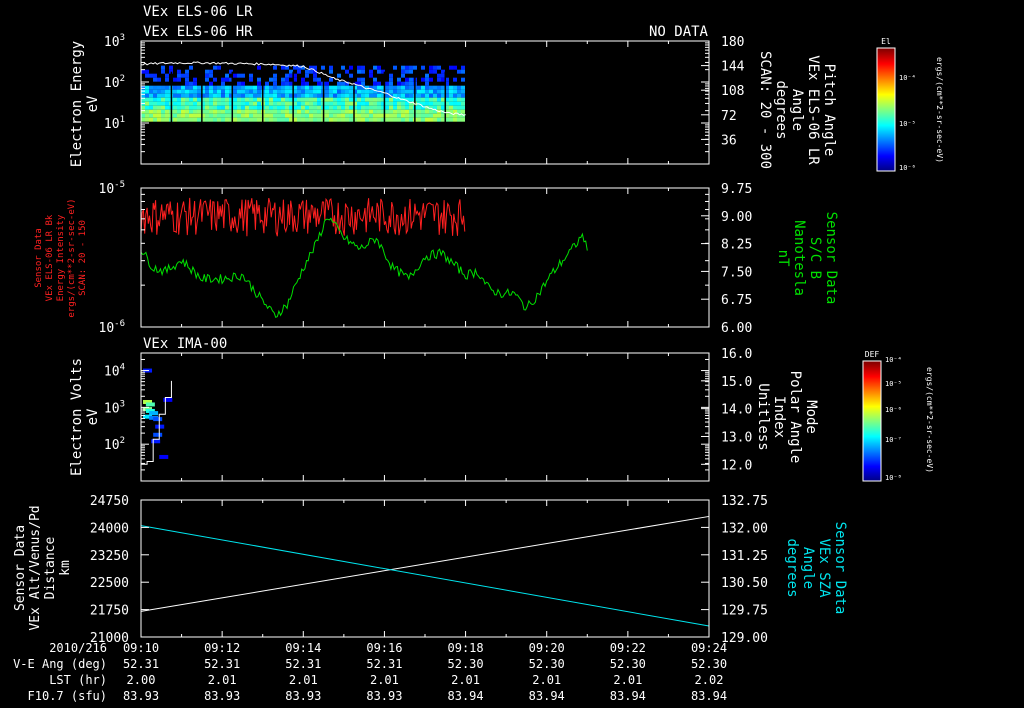 The width and height of the screenshot is (1024, 708). What do you see at coordinates (50, 257) in the screenshot?
I see `panel-2-ylabel-line: VEx ELS-06 LR Bk` at bounding box center [50, 257].